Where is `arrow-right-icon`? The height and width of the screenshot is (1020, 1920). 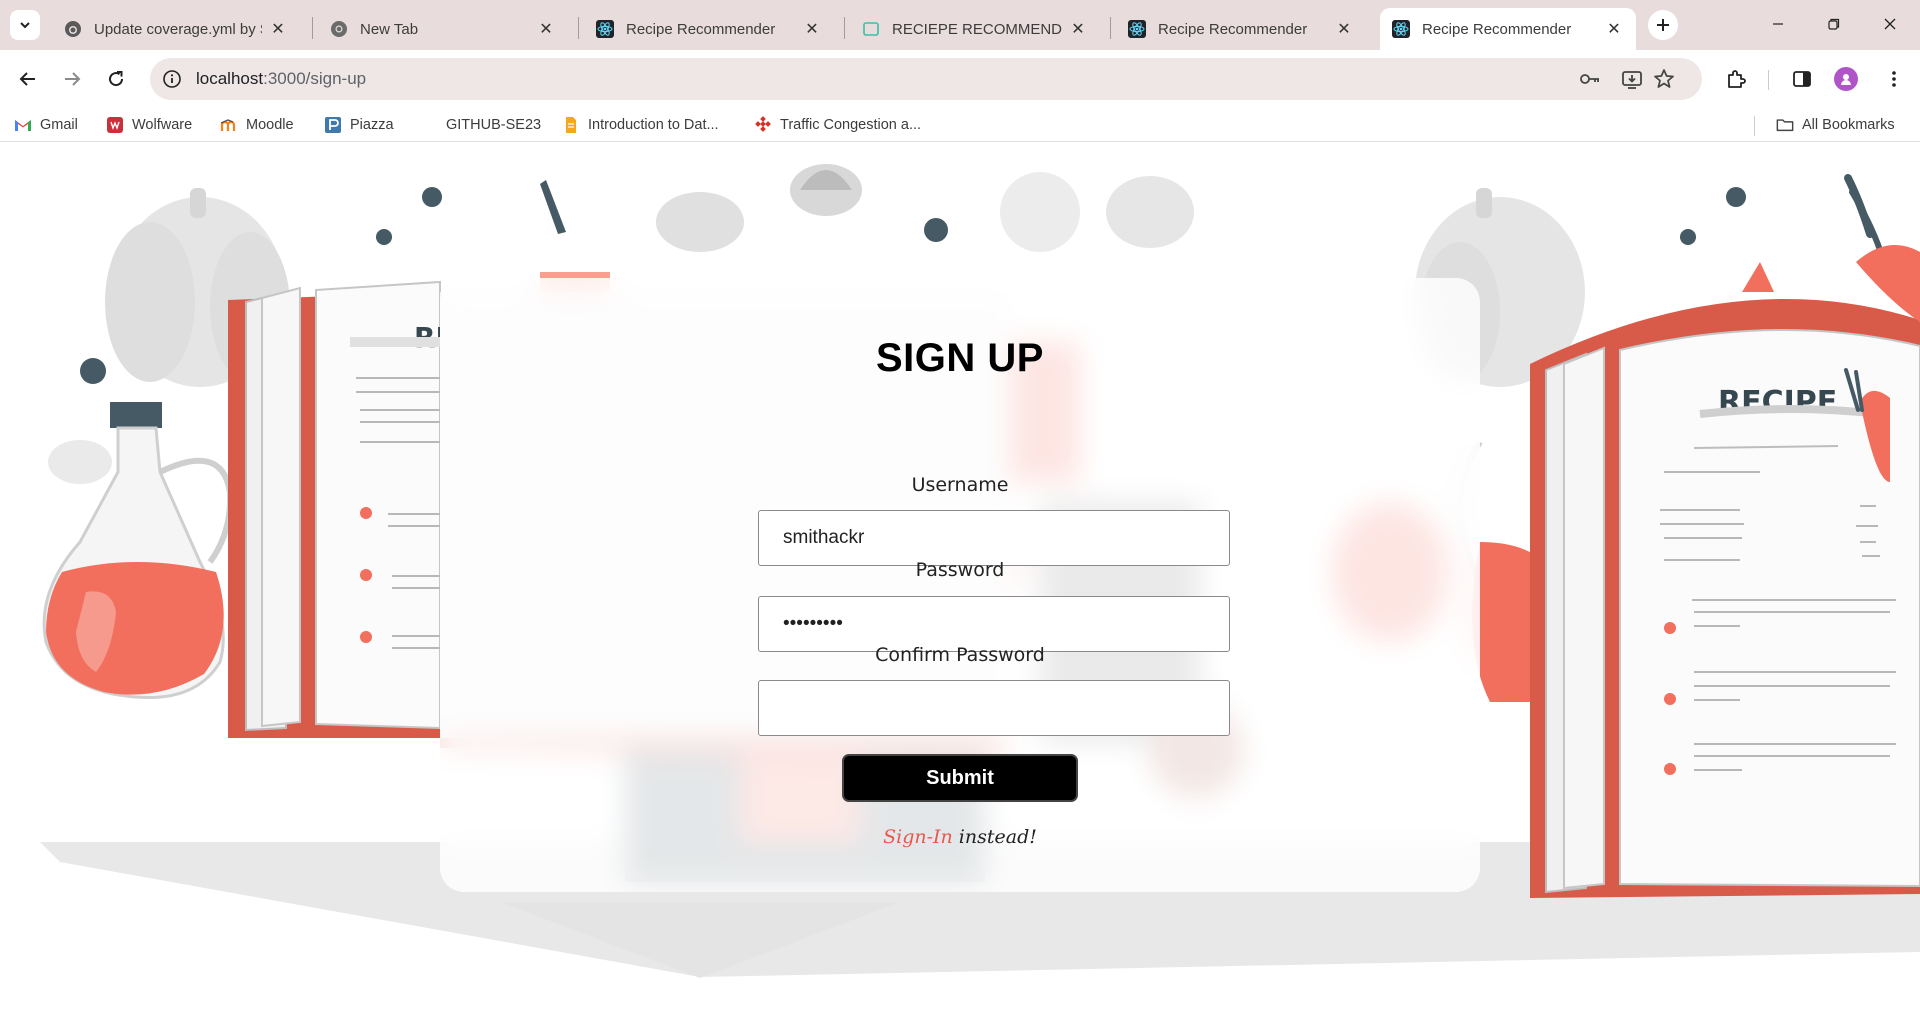
arrow-right-icon is located at coordinates (73, 79).